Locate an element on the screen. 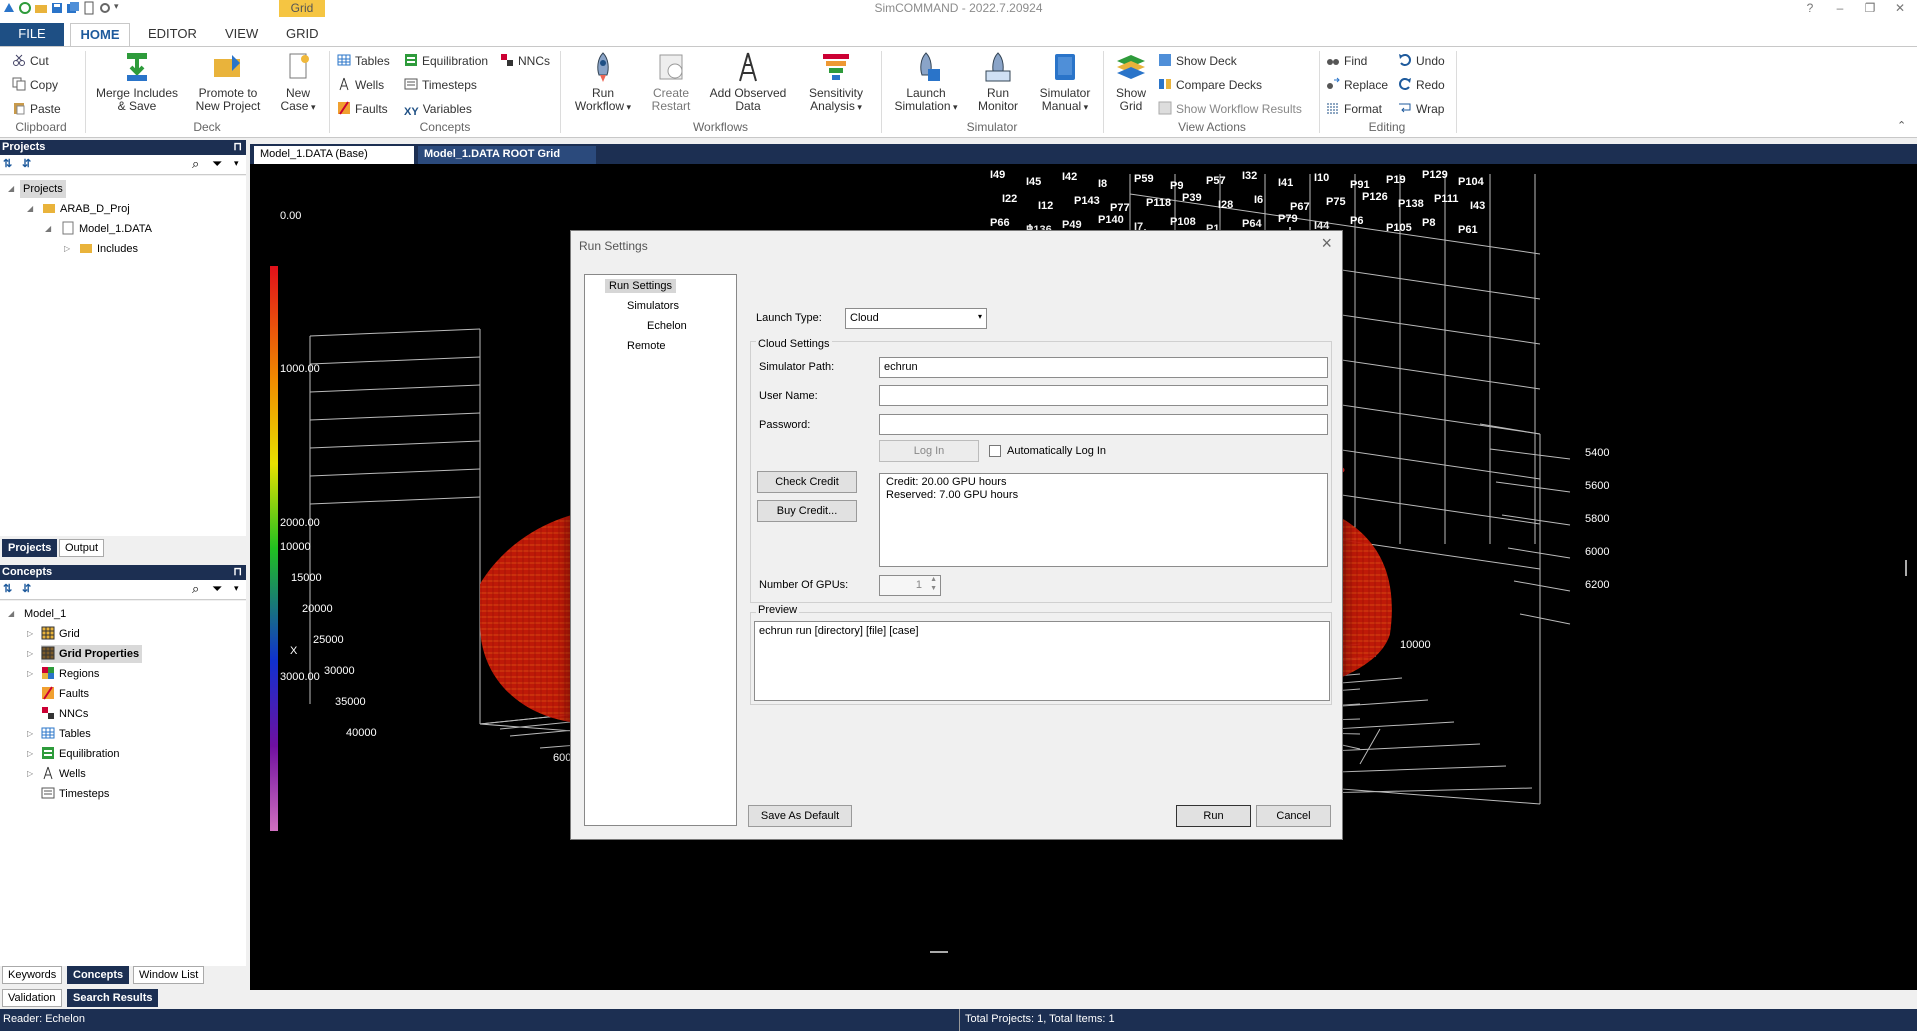 The image size is (1917, 1031). filter-icon: ⏷ is located at coordinates (217, 164).